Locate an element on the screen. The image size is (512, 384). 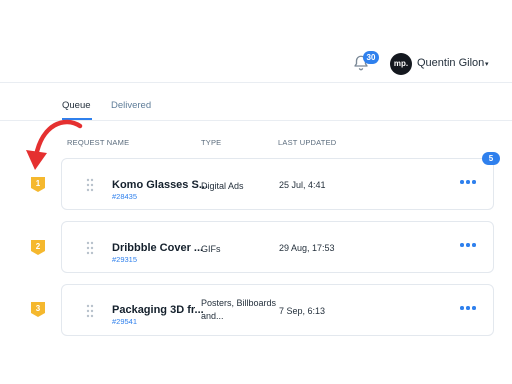
tab-delivered: Delivered is located at coordinates (131, 105).